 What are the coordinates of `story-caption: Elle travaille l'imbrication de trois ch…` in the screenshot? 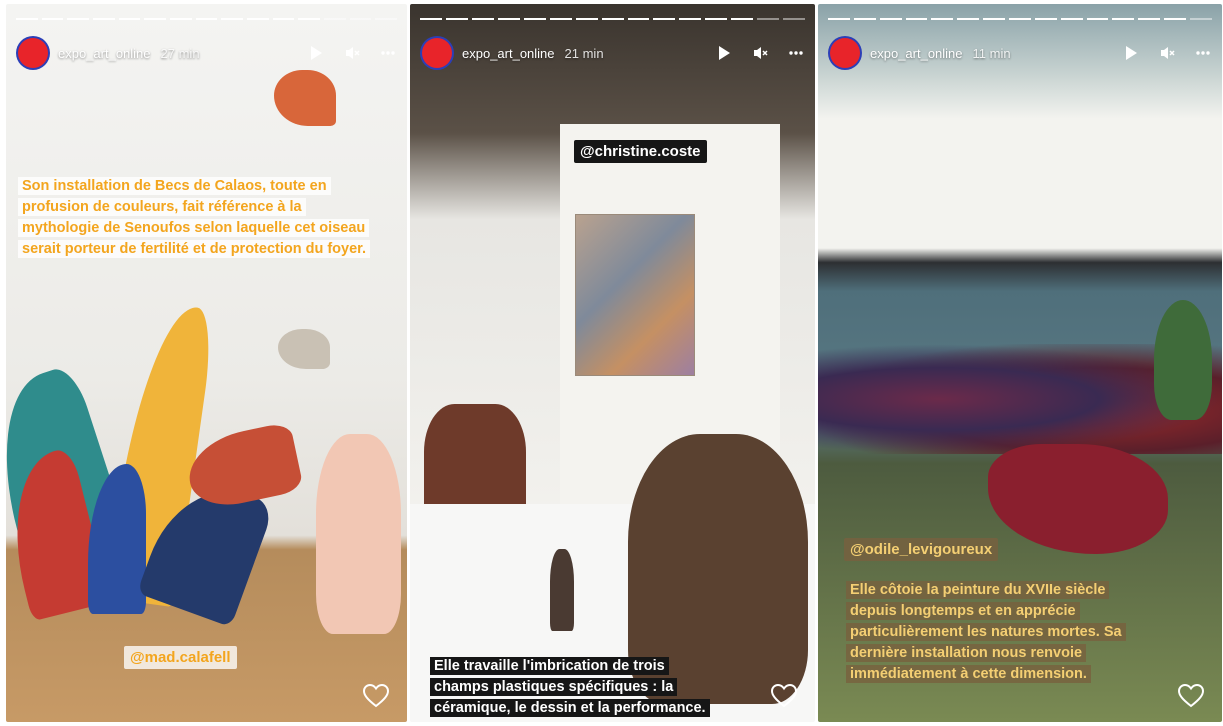 It's located at (600, 687).